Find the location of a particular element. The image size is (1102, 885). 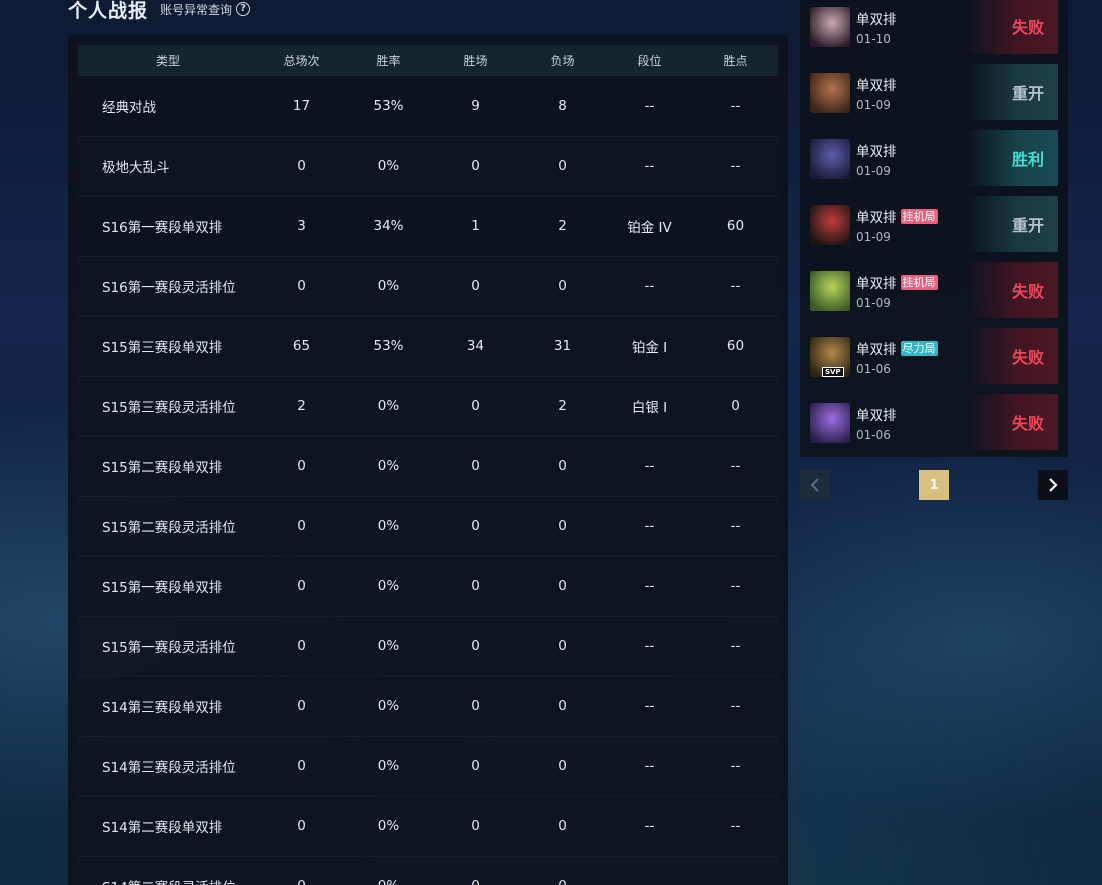

match-item: 单双排 挂机局 01-09 失败 is located at coordinates (934, 291).